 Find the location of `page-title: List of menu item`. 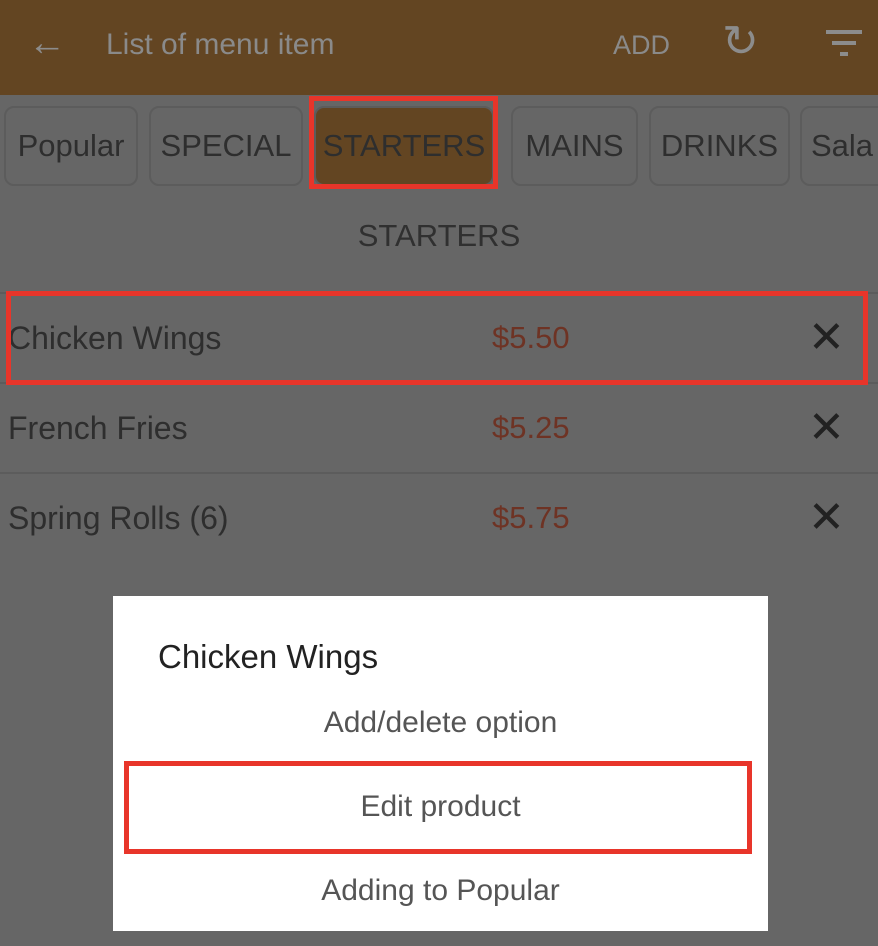

page-title: List of menu item is located at coordinates (220, 44).